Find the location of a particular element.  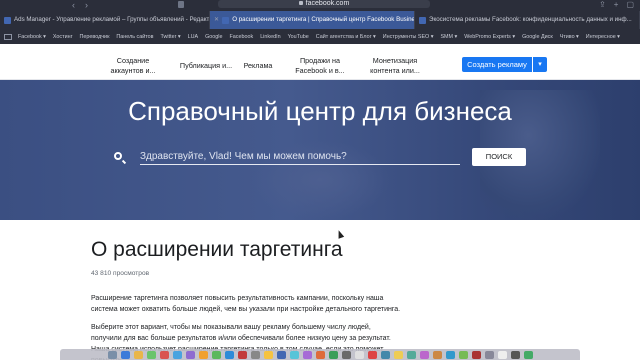

bookmark: Панель сайтов is located at coordinates (134, 37).